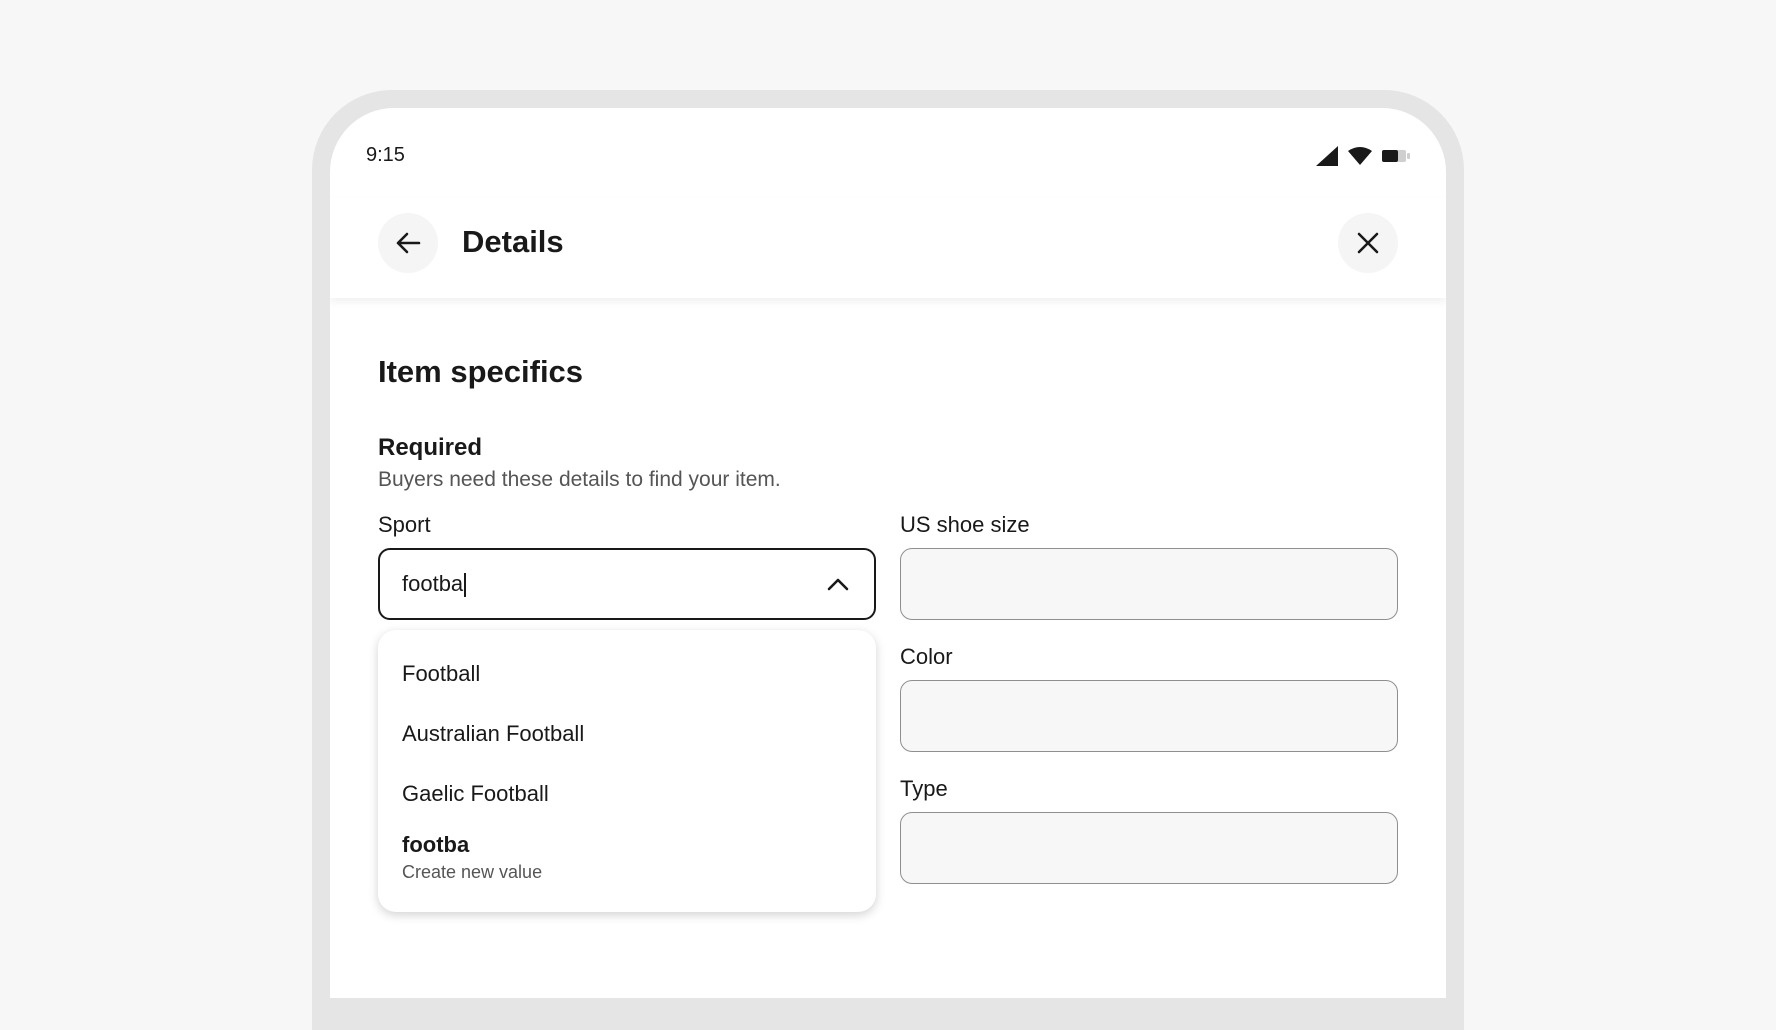  I want to click on sport-combobox: footba, so click(627, 584).